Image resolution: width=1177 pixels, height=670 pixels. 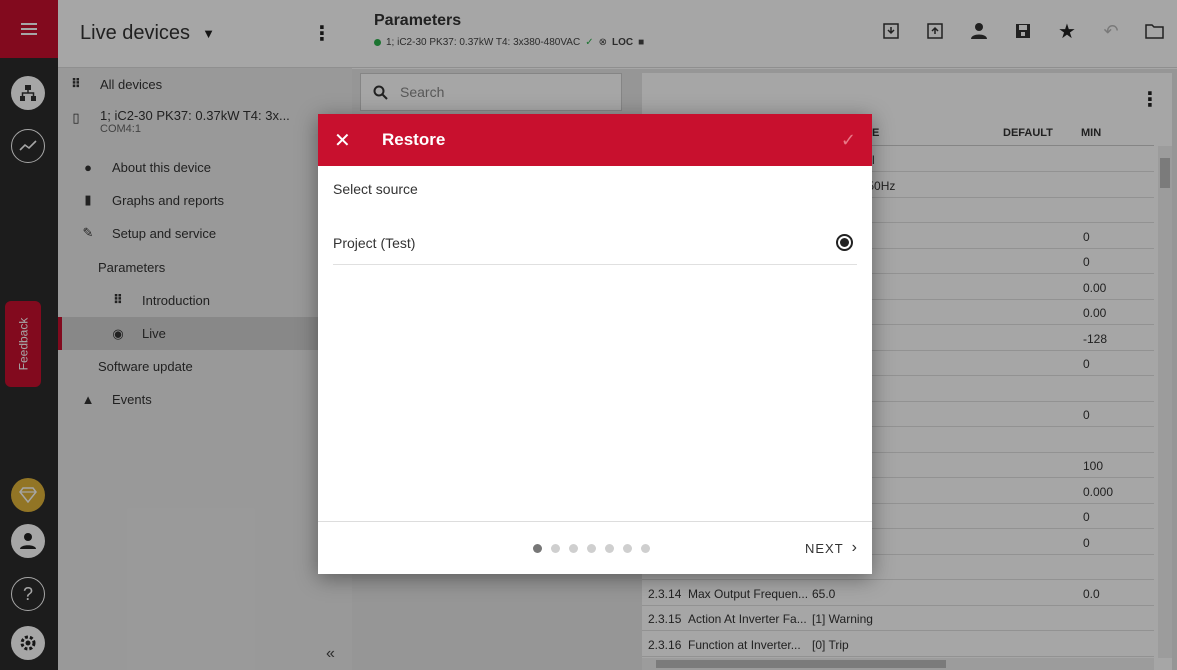 What do you see at coordinates (844, 242) in the screenshot?
I see `radio-selected-icon` at bounding box center [844, 242].